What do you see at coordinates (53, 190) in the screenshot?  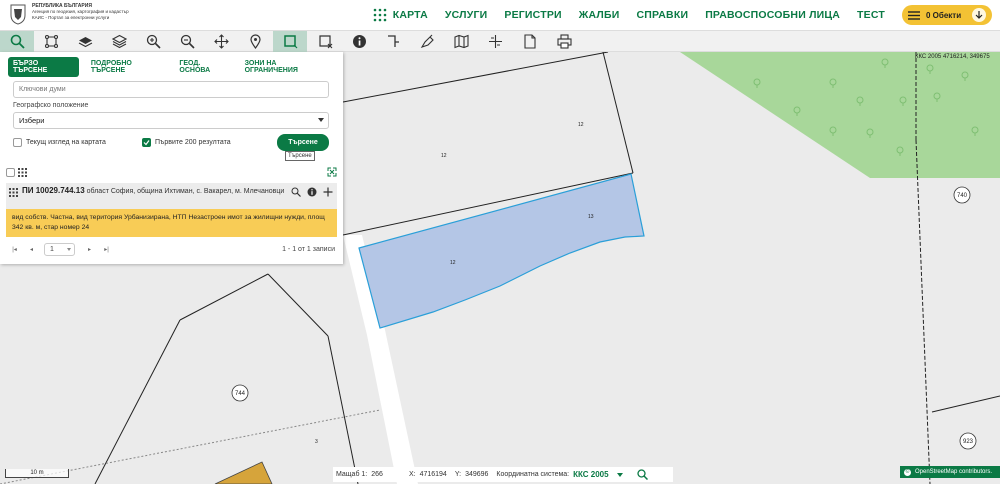 I see `result-id: ПИ 10029.744.13` at bounding box center [53, 190].